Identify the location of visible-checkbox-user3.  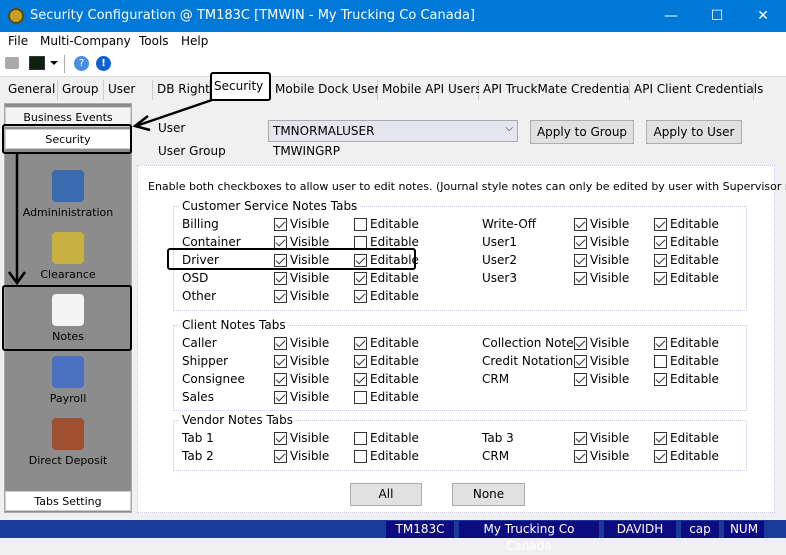
(580, 278).